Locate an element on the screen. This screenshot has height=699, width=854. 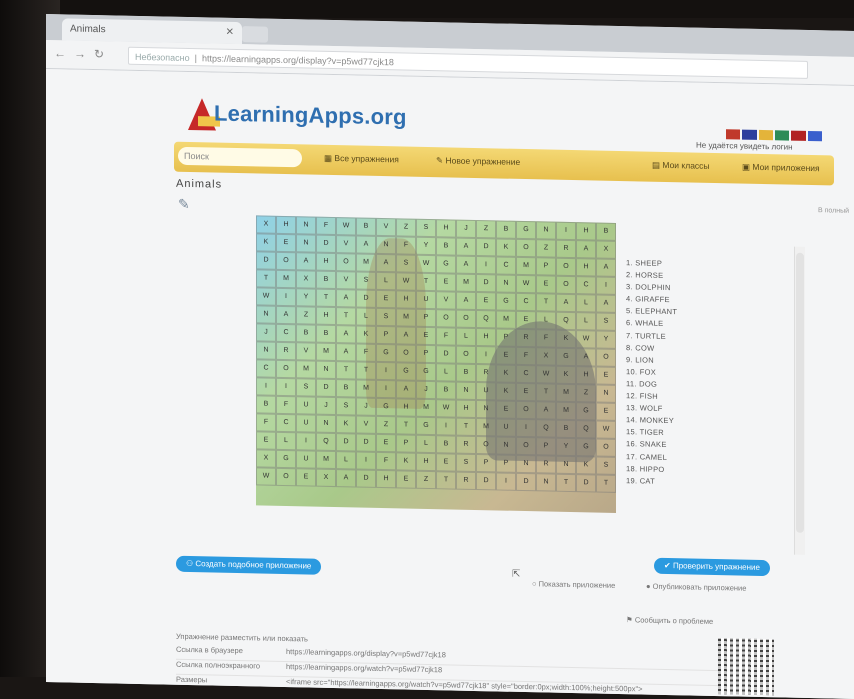
grid-cell: X is located at coordinates (266, 224).